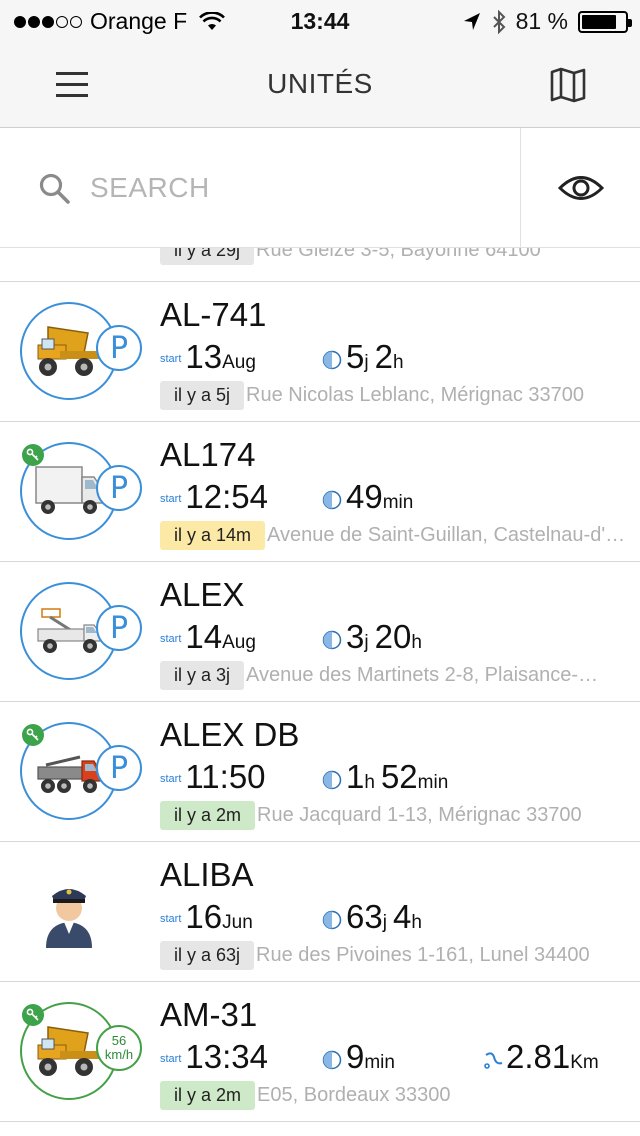 This screenshot has height=1136, width=640. What do you see at coordinates (226, 1056) in the screenshot?
I see `start-value: 13:34` at bounding box center [226, 1056].